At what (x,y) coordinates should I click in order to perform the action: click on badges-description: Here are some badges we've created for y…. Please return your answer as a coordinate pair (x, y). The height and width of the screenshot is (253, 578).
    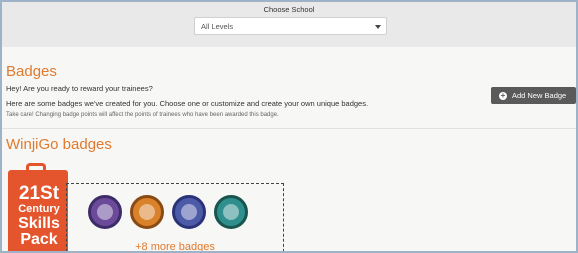
    Looking at the image, I should click on (187, 103).